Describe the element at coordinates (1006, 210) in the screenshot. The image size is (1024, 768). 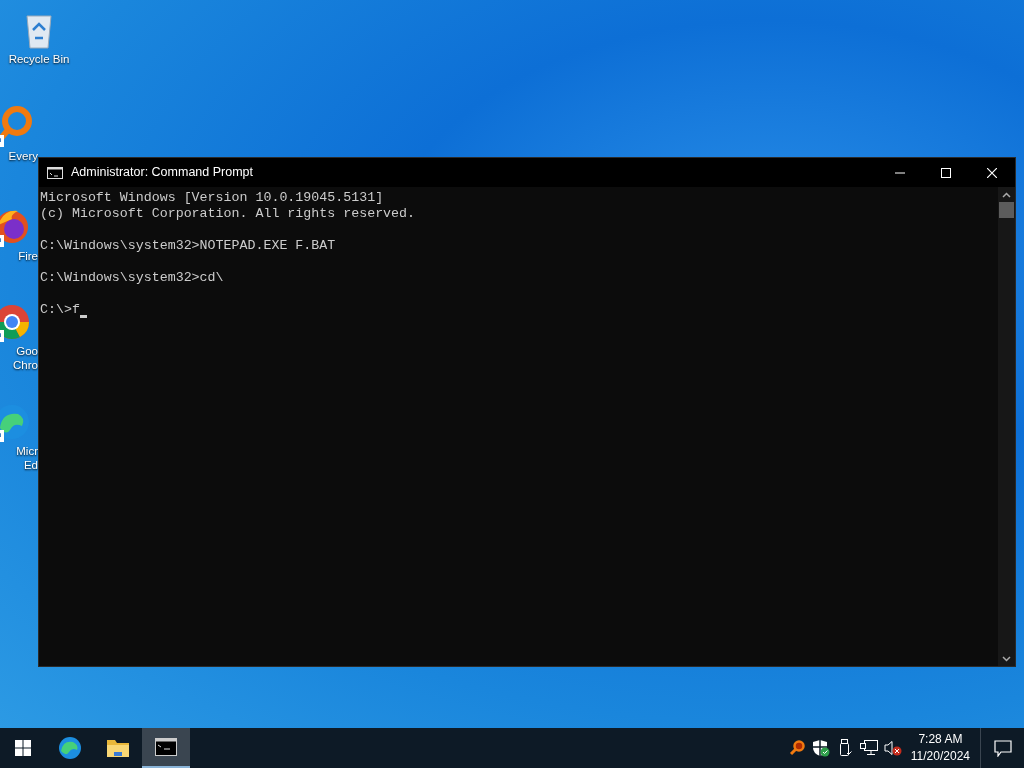
I see `scroll-thumb` at that location.